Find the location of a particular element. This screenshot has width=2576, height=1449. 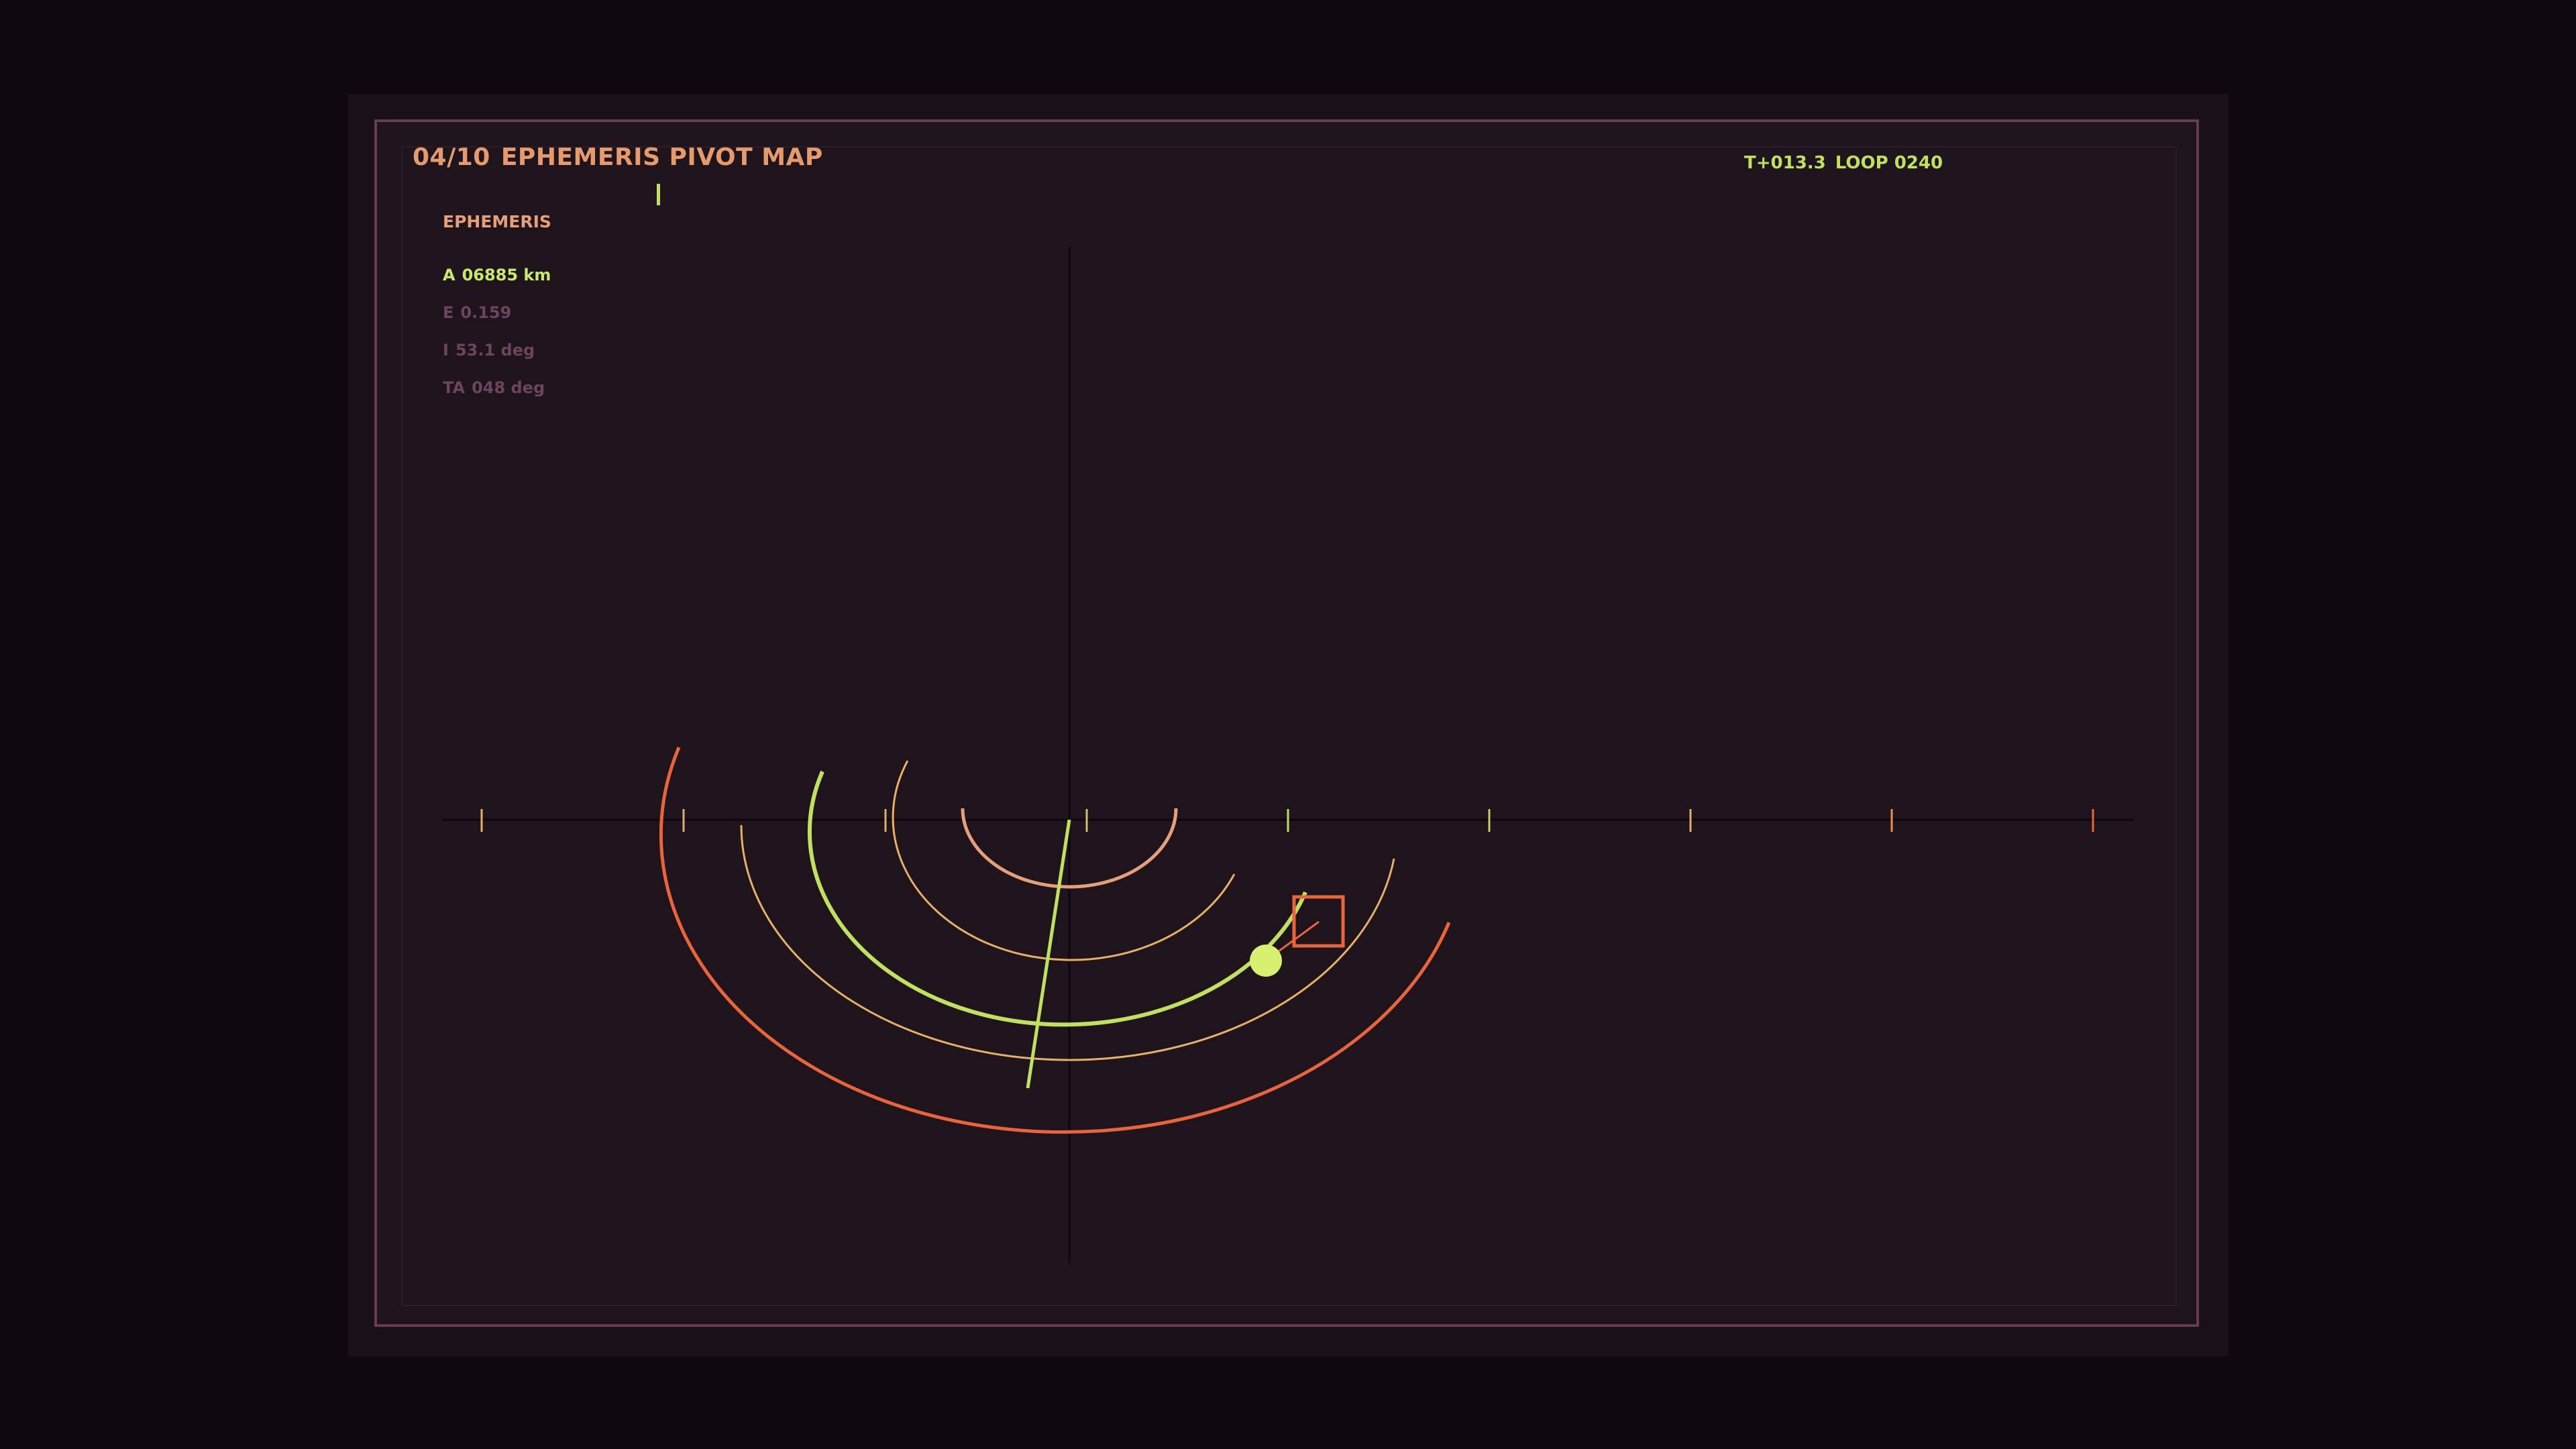

orbit-rings is located at coordinates (1055, 940).